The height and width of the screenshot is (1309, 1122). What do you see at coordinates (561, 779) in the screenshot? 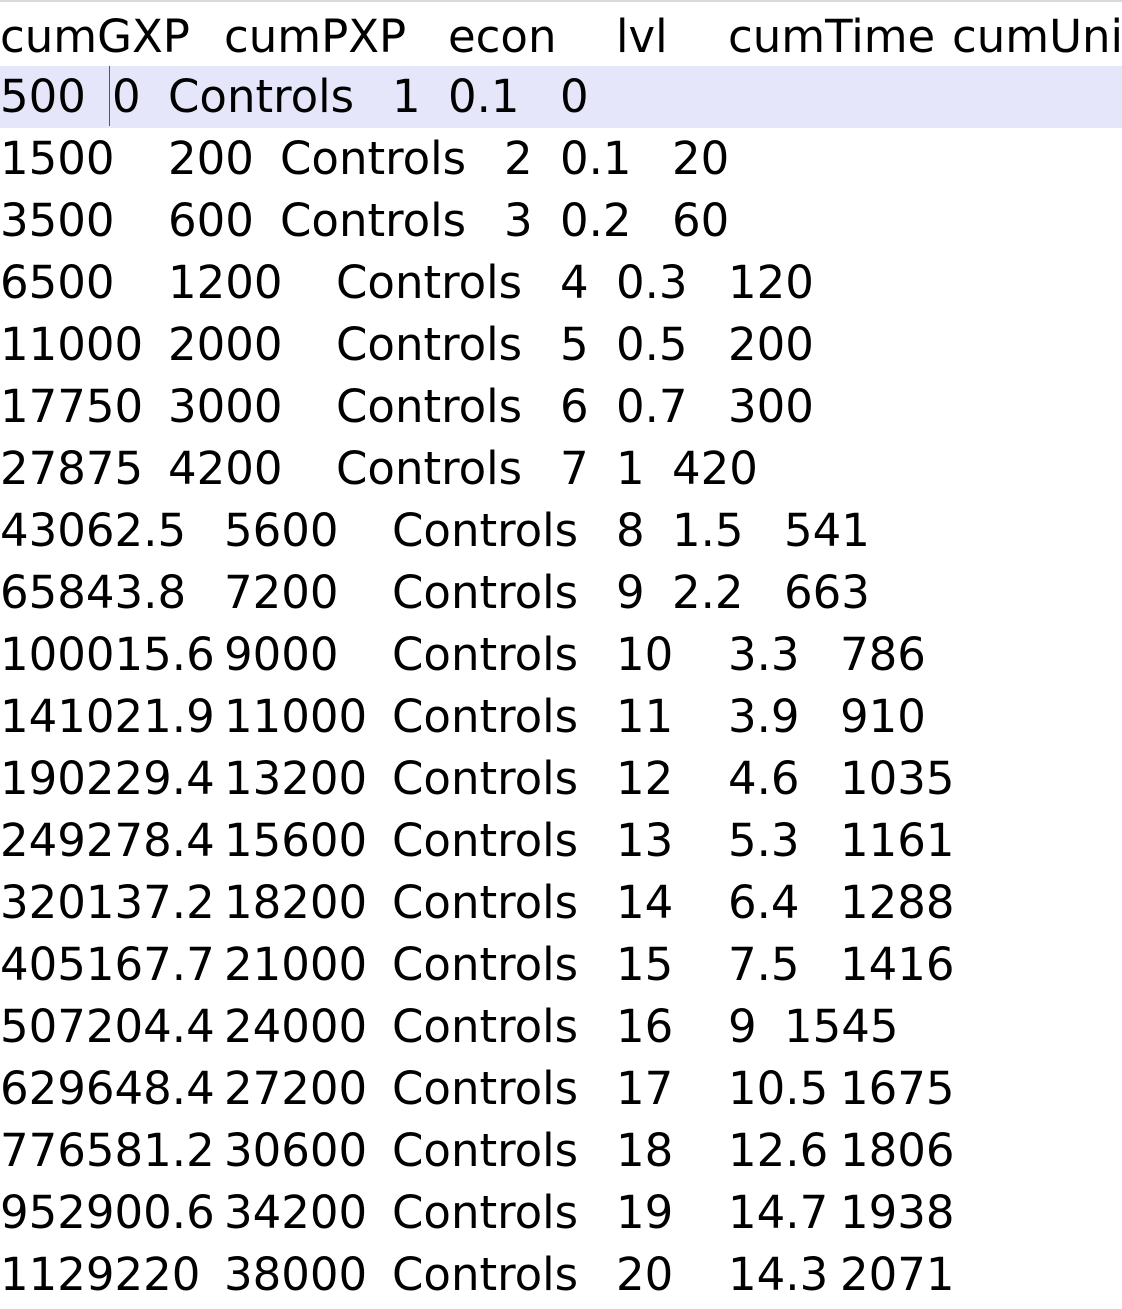
I see `text-line: 190229.4 13200 Controls 12 4.6 1035` at bounding box center [561, 779].